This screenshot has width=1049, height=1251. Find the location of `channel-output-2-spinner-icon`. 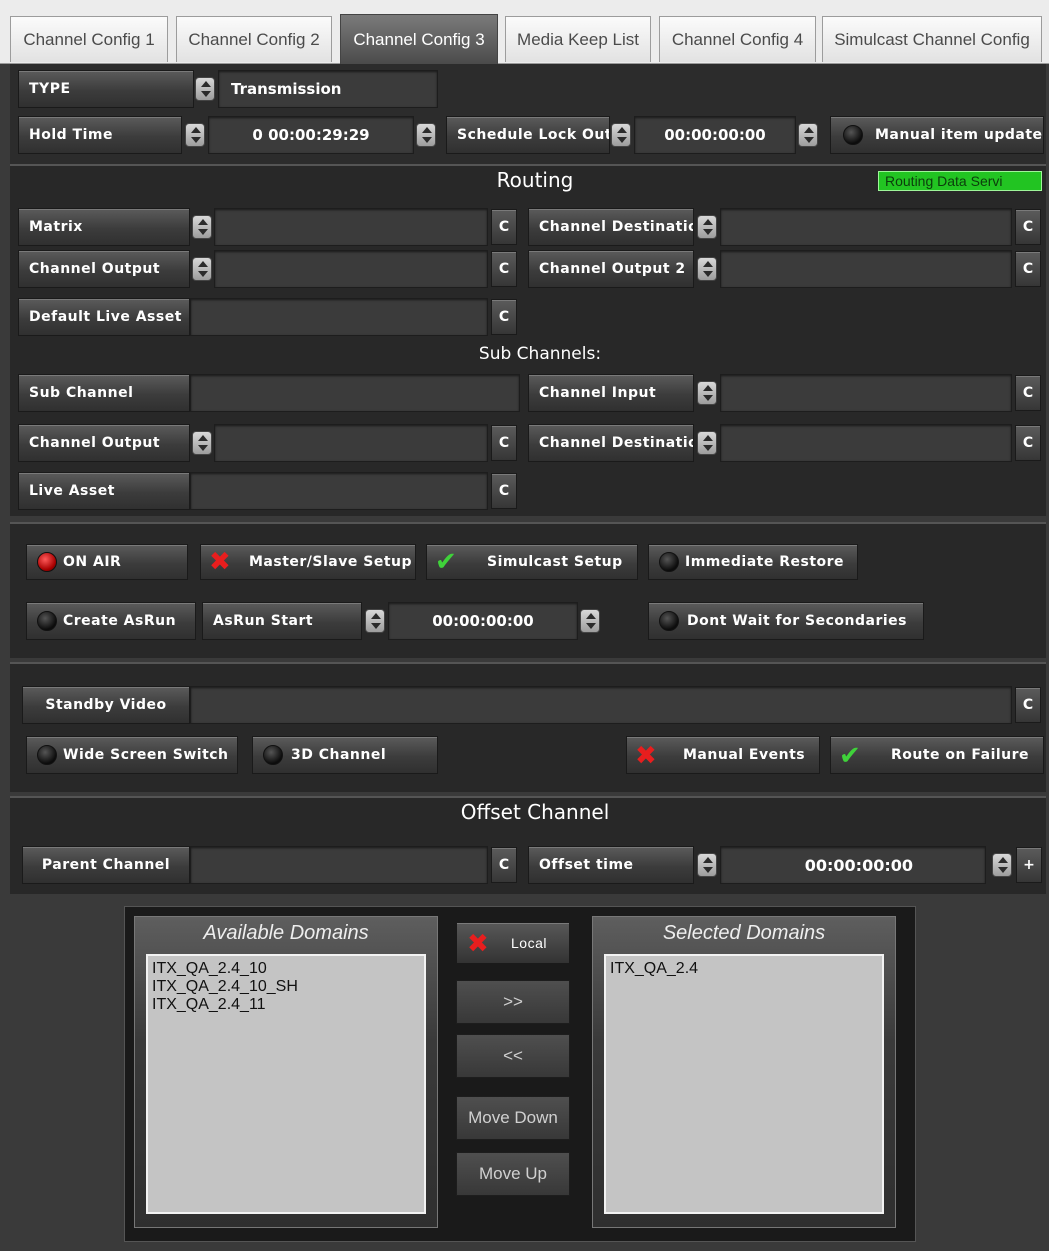

channel-output-2-spinner-icon is located at coordinates (707, 269).